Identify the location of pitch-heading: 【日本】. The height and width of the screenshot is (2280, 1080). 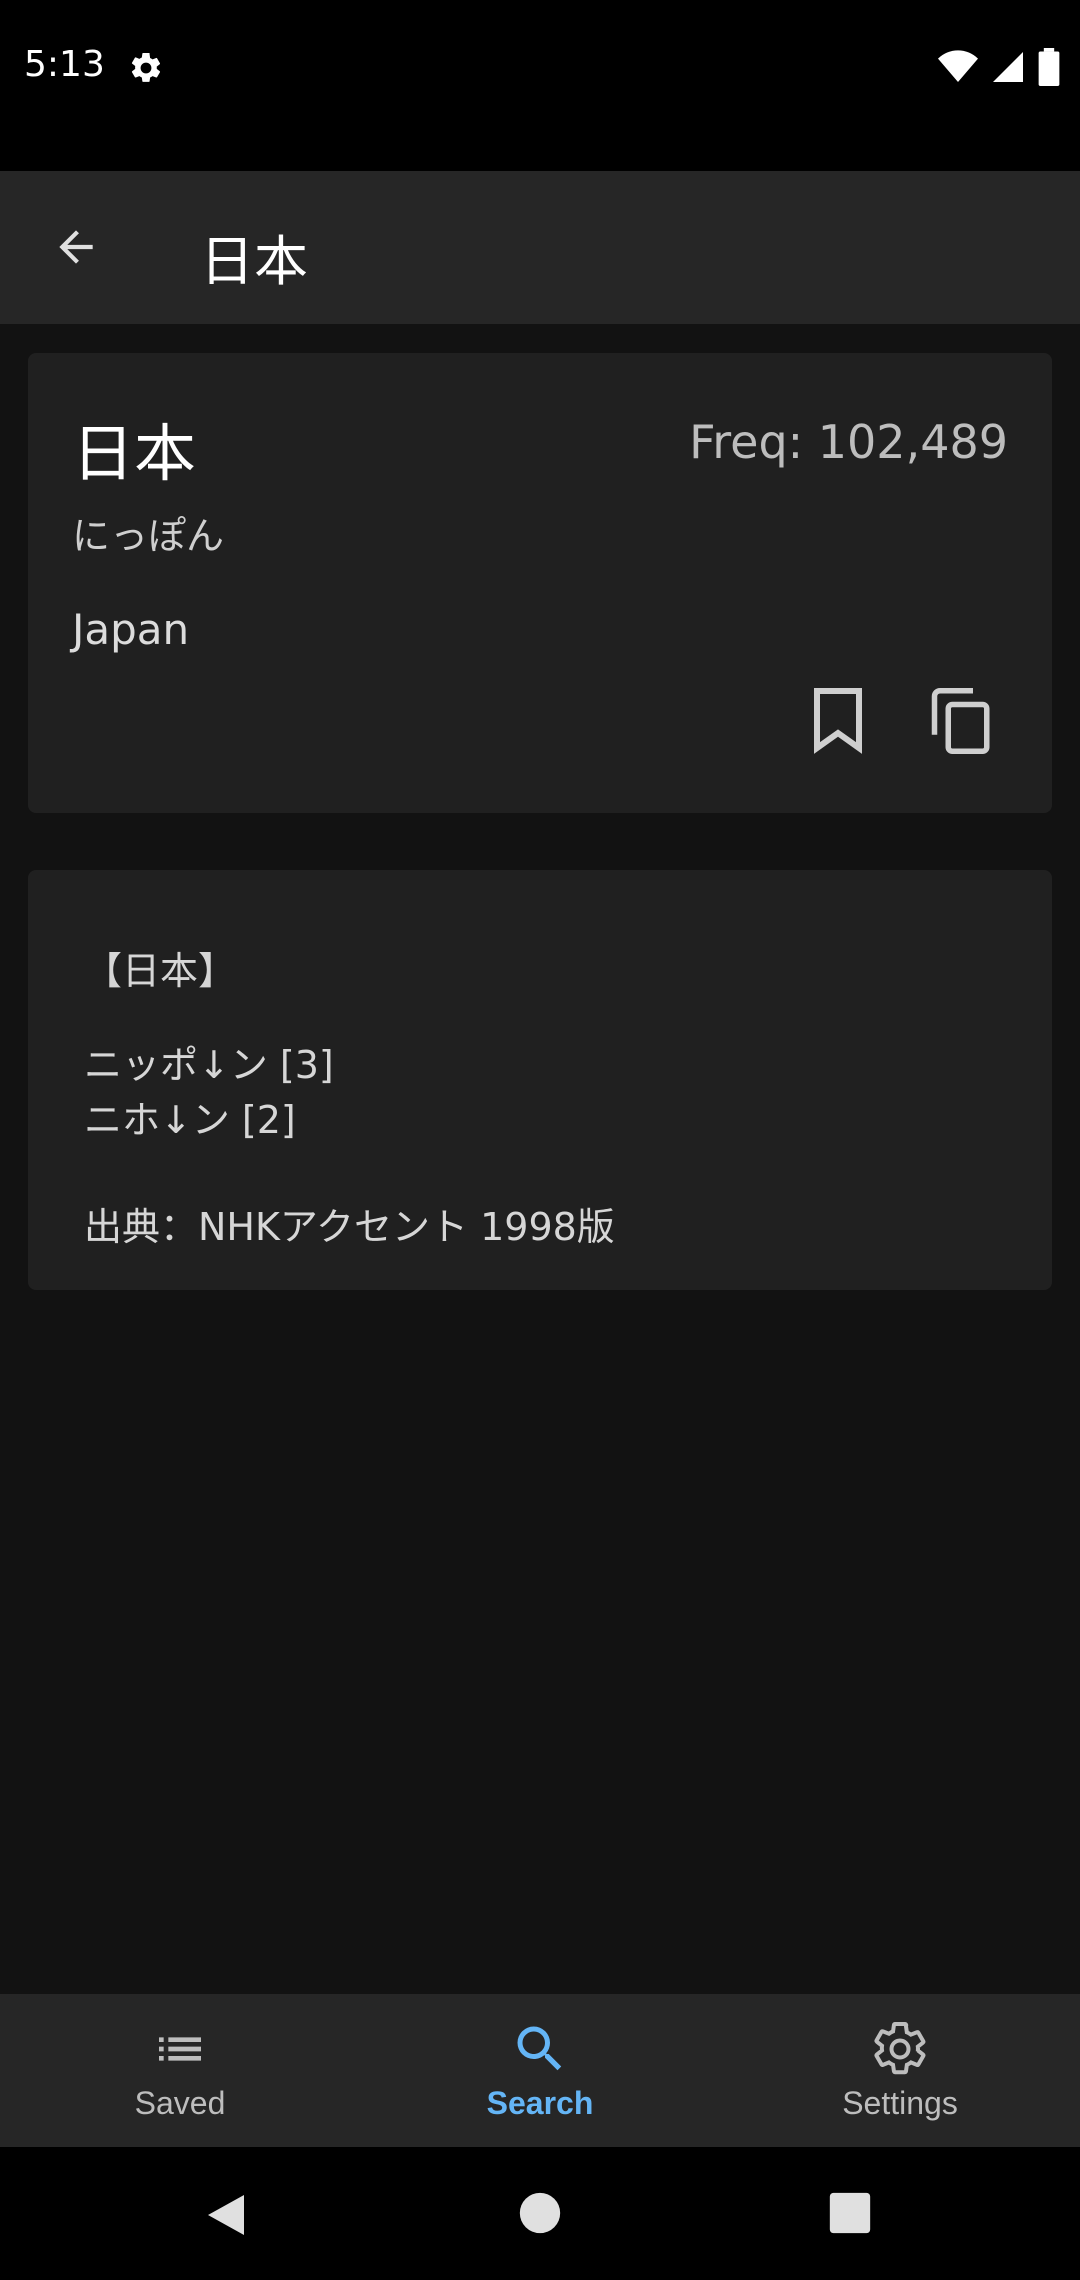
(160, 971).